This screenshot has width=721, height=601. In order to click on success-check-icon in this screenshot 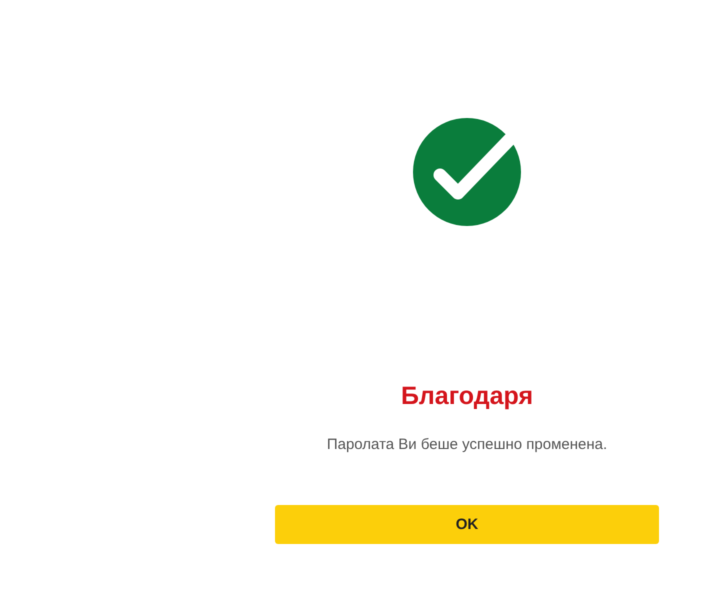, I will do `click(467, 172)`.